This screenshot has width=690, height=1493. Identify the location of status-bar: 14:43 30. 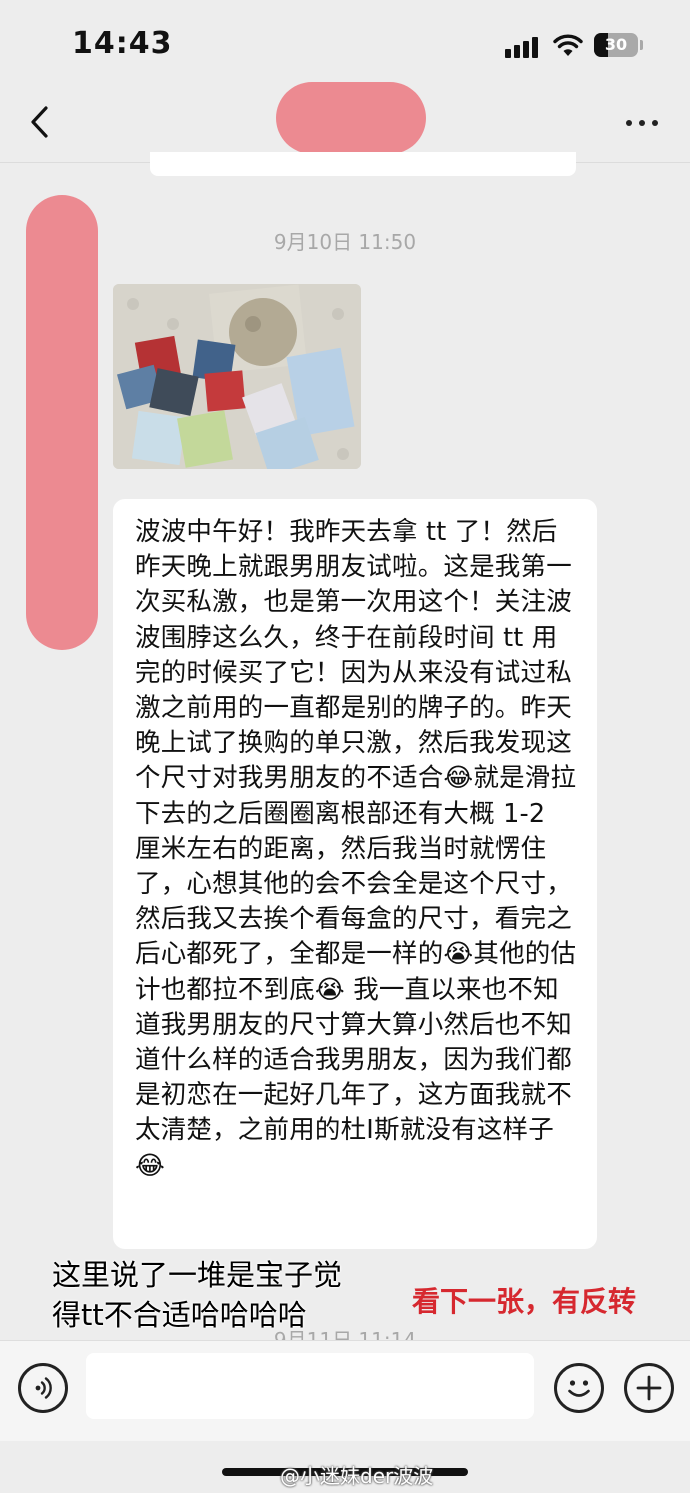
(345, 45).